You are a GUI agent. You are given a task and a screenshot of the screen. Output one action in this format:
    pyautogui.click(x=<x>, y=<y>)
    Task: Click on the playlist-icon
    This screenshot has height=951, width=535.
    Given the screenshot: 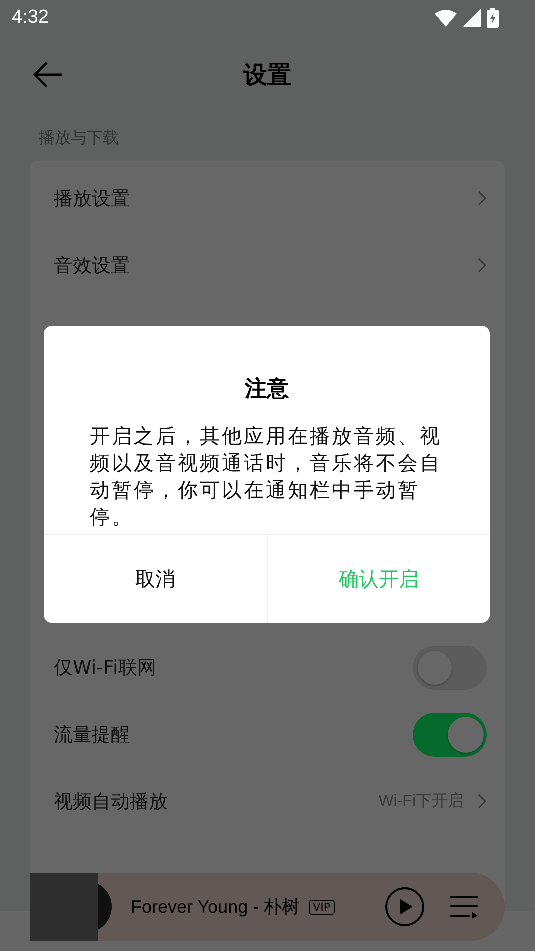 What is the action you would take?
    pyautogui.click(x=464, y=907)
    